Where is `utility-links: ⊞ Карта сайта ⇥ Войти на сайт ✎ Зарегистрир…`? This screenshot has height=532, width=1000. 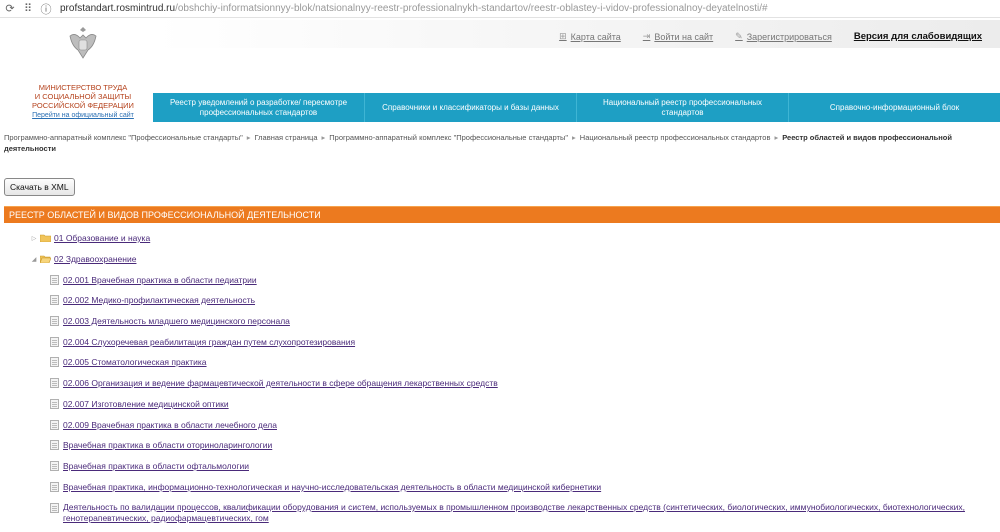
utility-links: ⊞ Карта сайта ⇥ Войти на сайт ✎ Зарегистрир… is located at coordinates (770, 36).